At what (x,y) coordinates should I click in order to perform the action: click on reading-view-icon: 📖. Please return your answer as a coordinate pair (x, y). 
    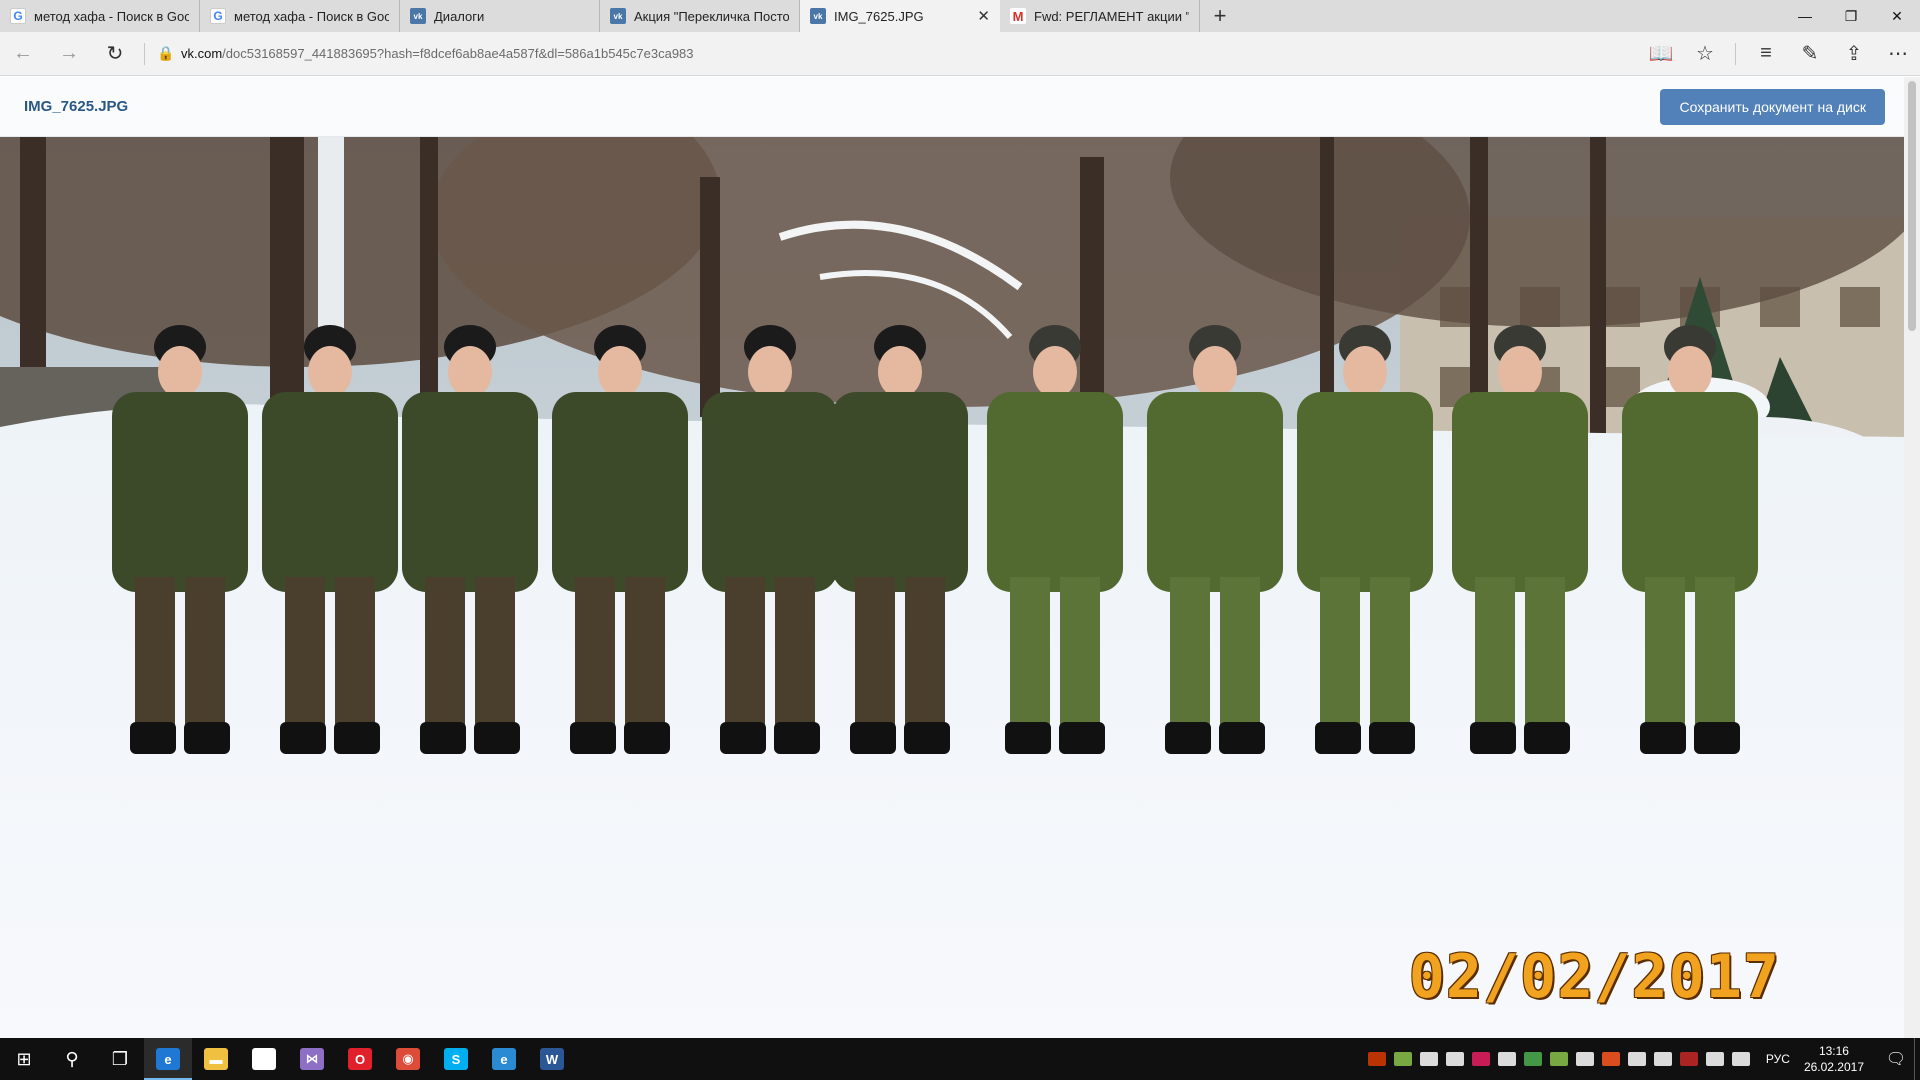
    Looking at the image, I should click on (1661, 54).